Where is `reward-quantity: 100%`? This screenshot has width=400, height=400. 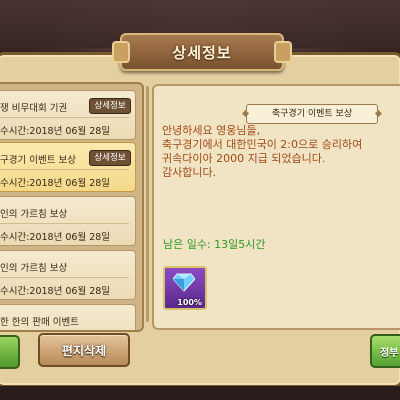
reward-quantity: 100% is located at coordinates (189, 302).